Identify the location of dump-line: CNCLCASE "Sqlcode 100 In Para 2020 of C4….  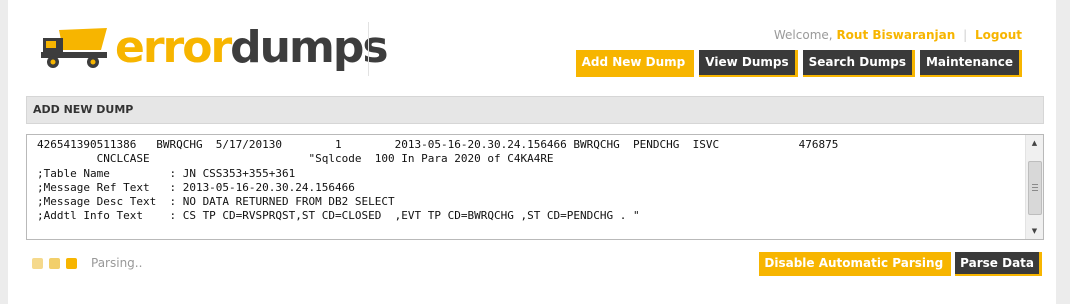
(295, 159).